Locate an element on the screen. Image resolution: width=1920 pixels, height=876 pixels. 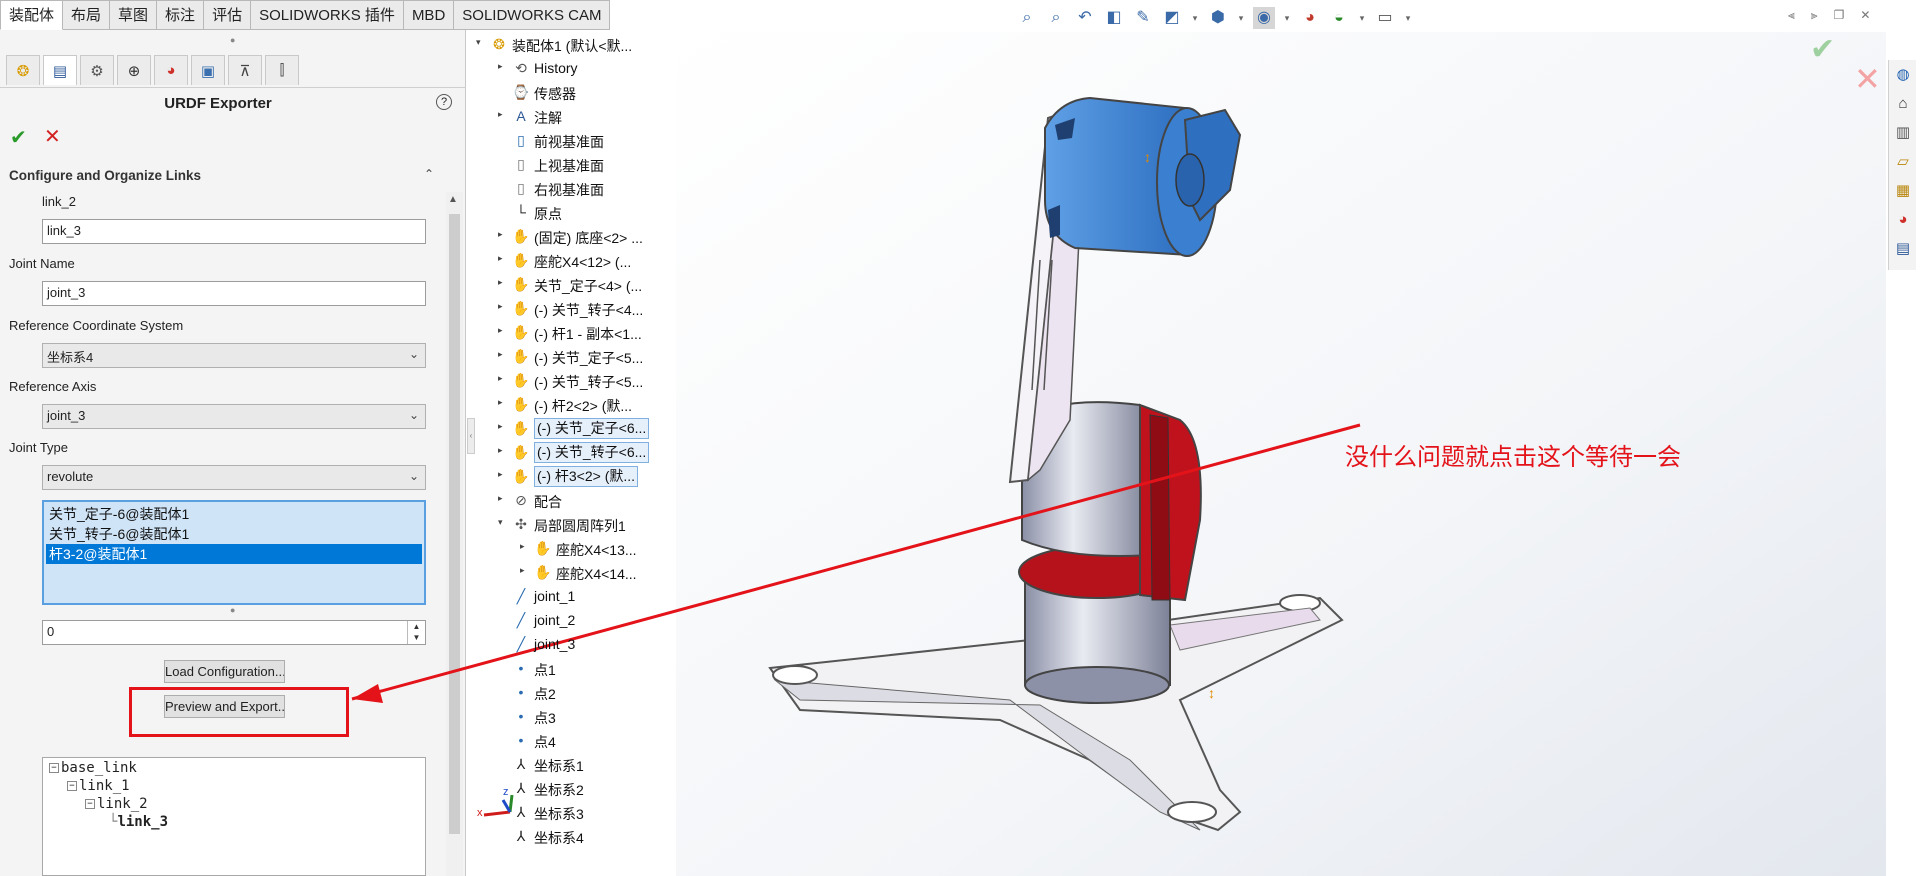
confirm-ok-icon: ✔ is located at coordinates (1822, 49).